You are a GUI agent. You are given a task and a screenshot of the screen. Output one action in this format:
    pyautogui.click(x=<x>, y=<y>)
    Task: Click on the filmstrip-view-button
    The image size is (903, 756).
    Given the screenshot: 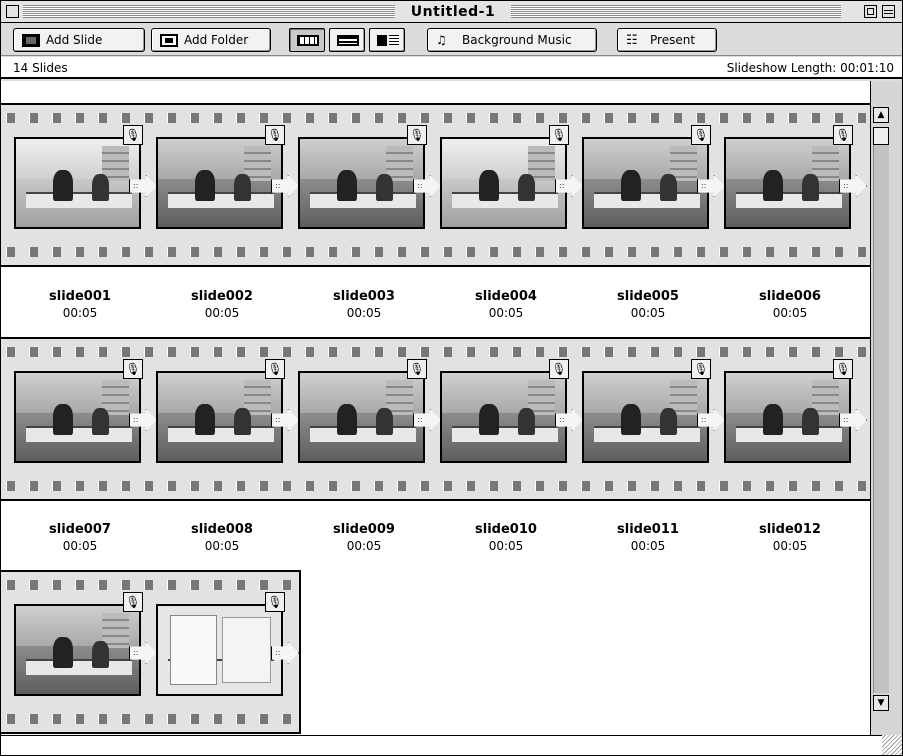 What is the action you would take?
    pyautogui.click(x=307, y=40)
    